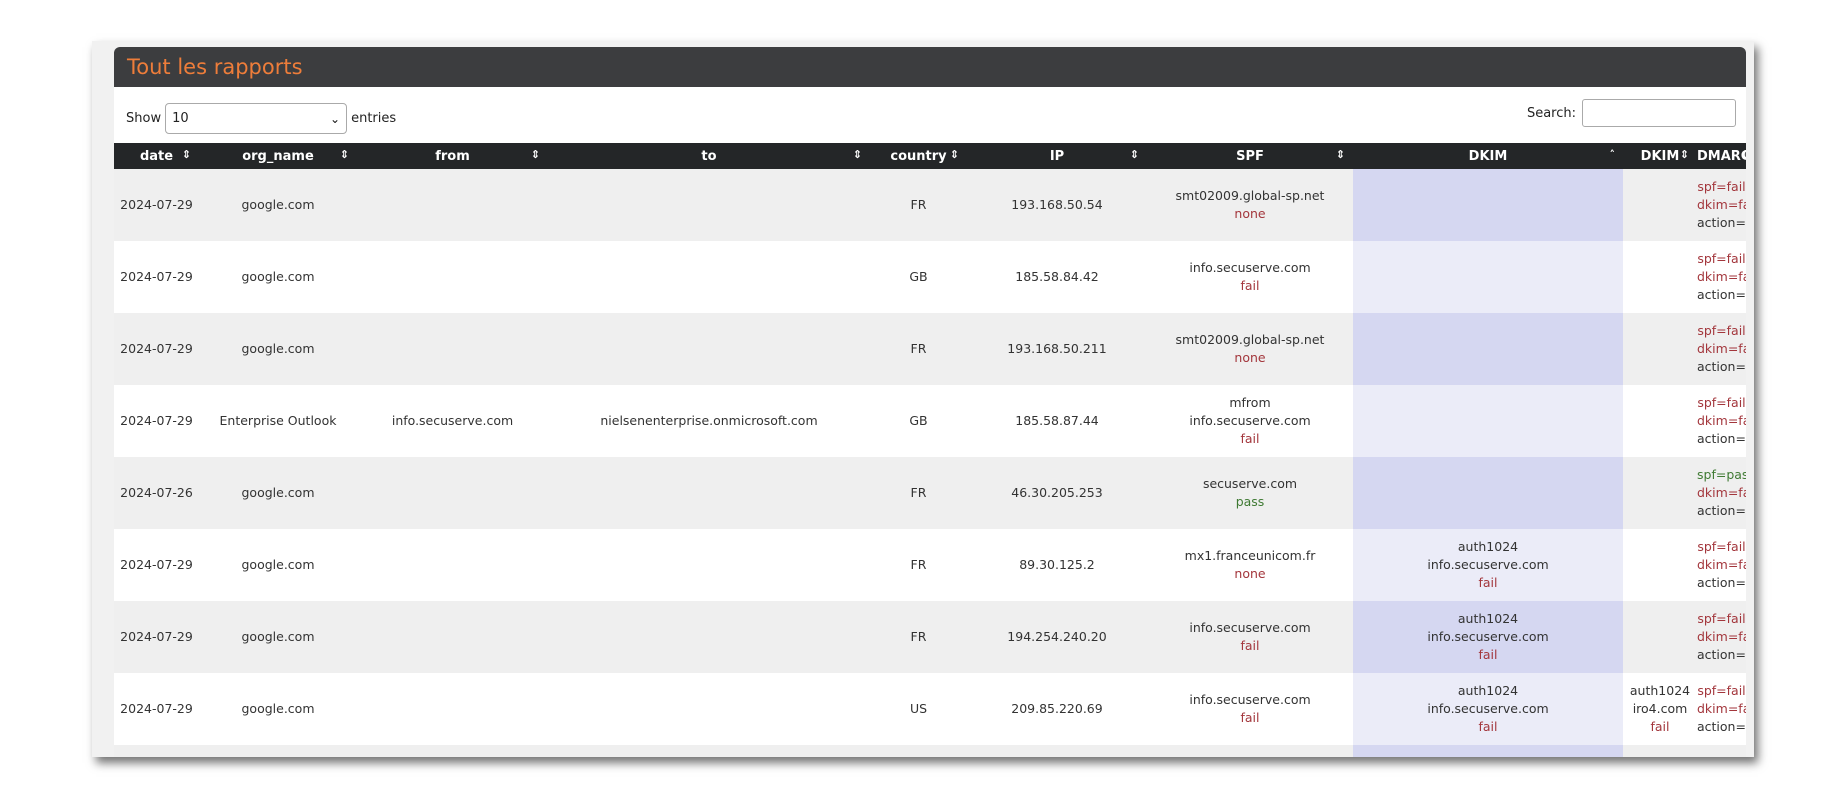 The height and width of the screenshot is (793, 1843). Describe the element at coordinates (1057, 277) in the screenshot. I see `cell-ip: 185.58.84.42` at that location.